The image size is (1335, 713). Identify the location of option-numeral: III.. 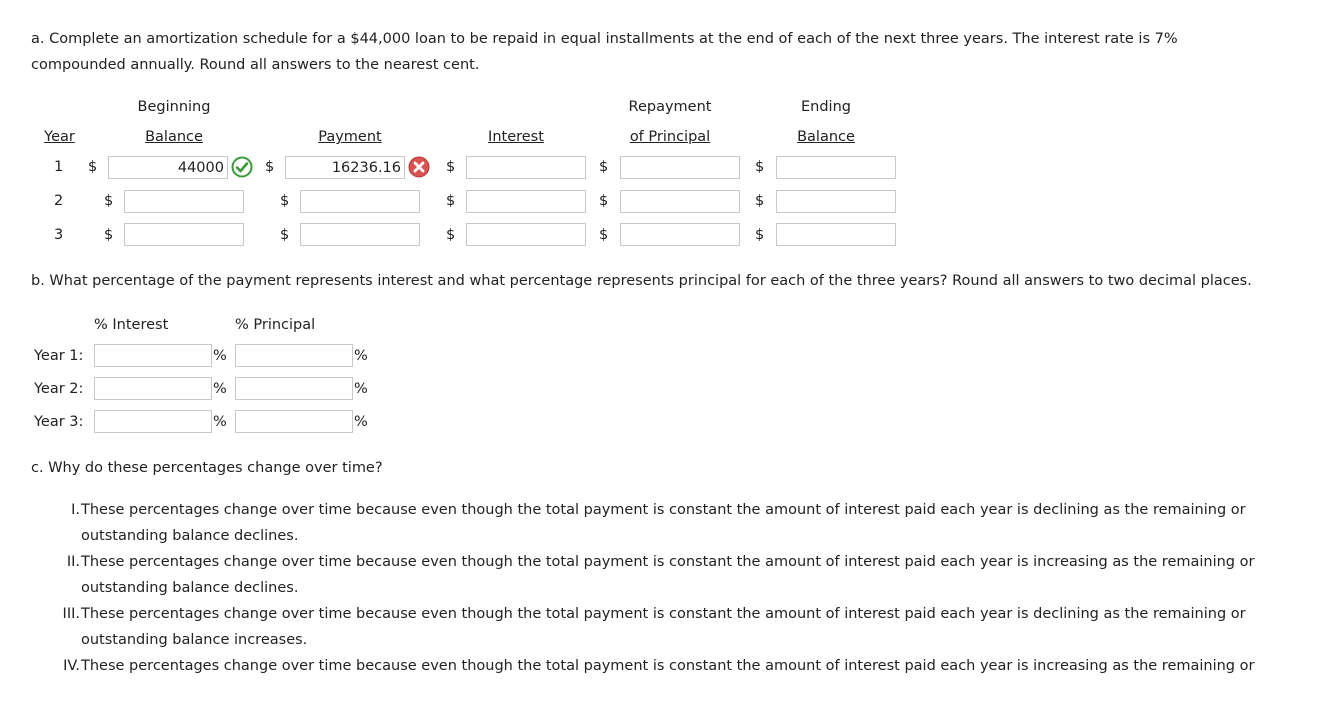
(71, 614).